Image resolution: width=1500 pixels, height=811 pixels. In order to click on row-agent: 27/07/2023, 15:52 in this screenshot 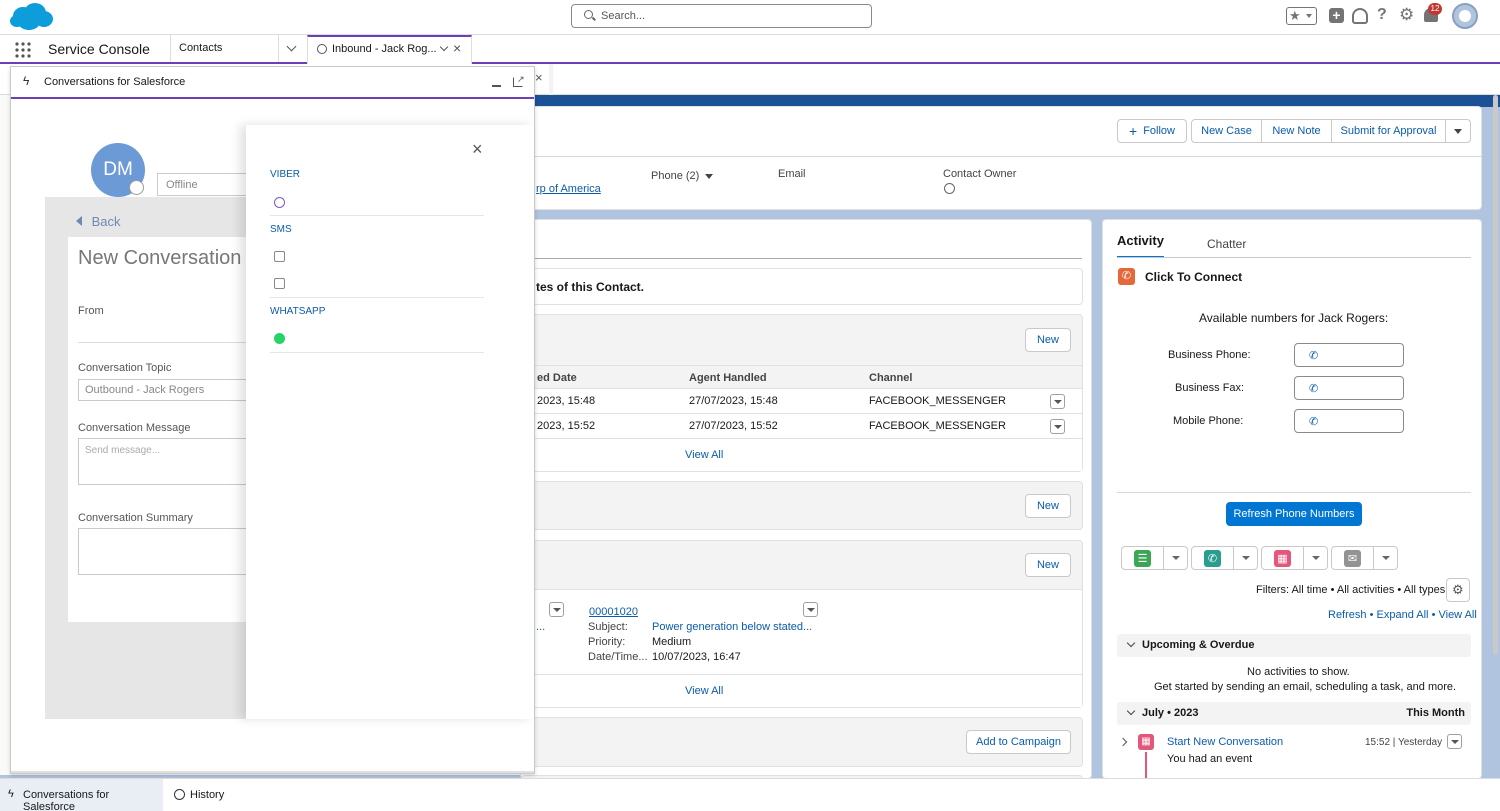, I will do `click(733, 426)`.